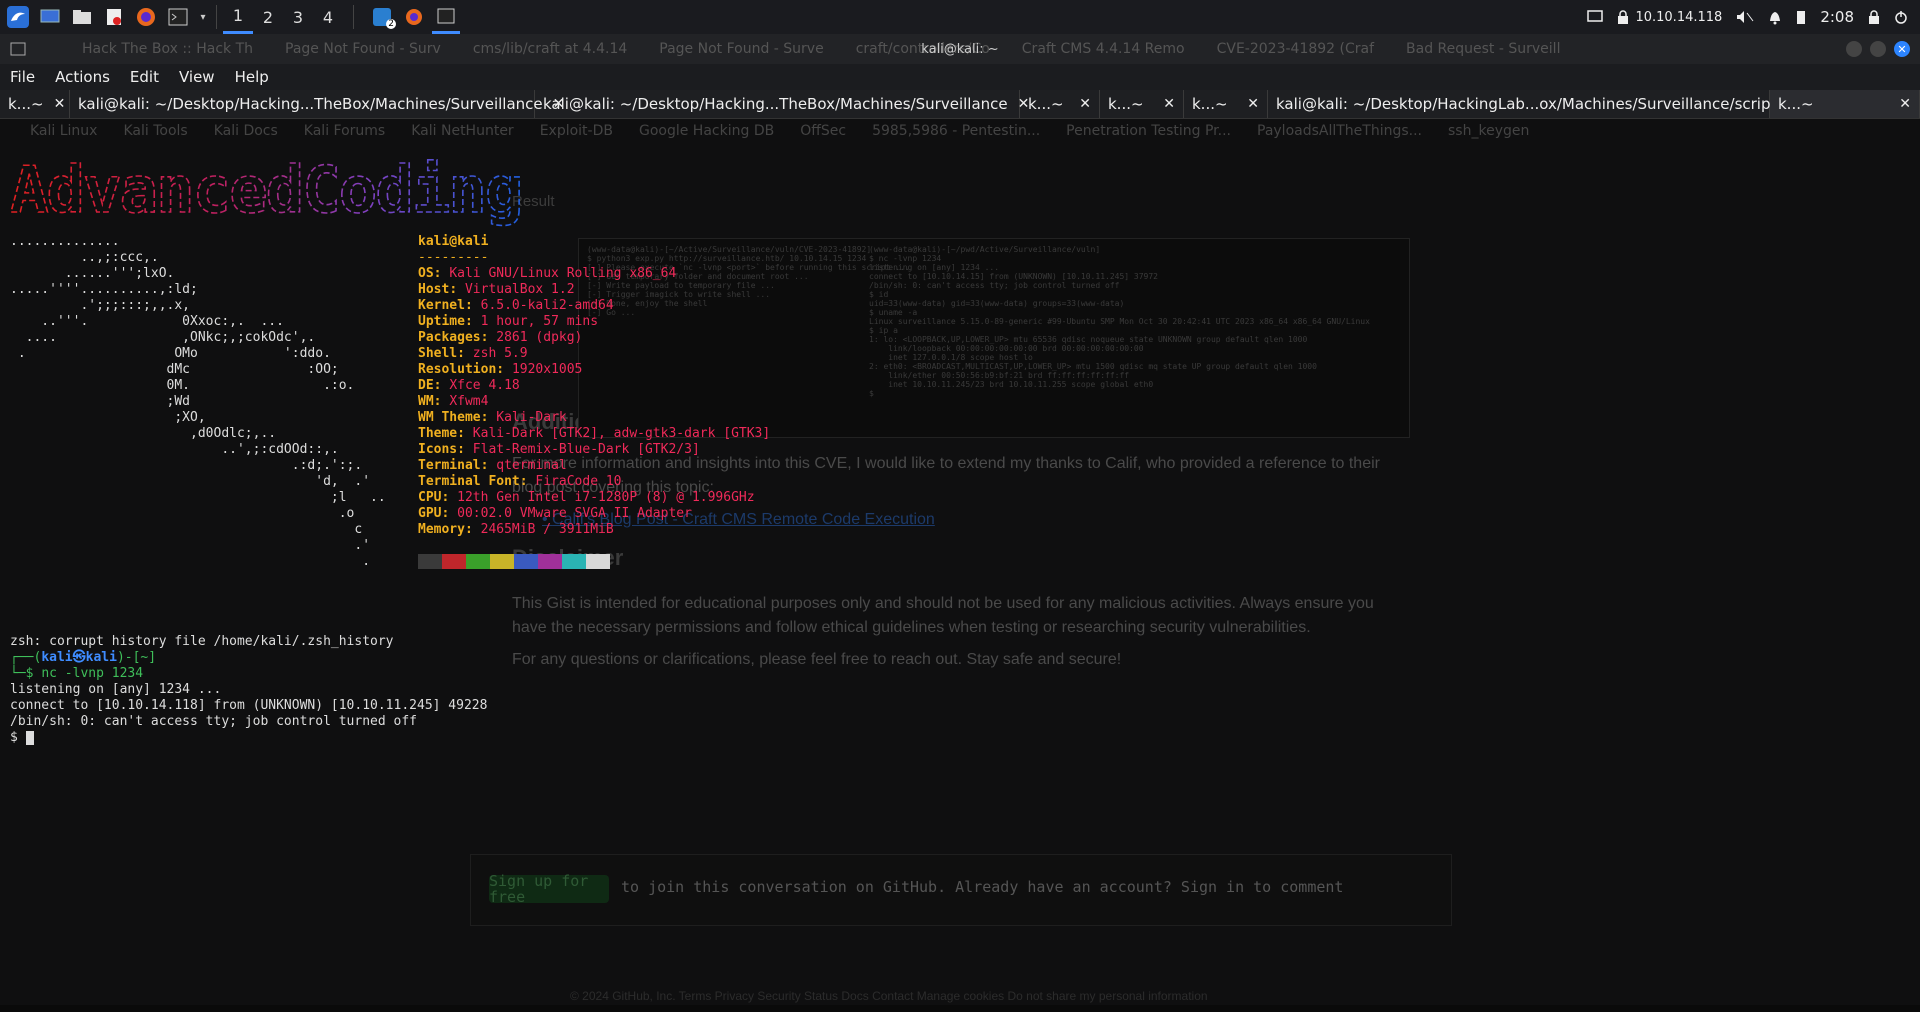  I want to click on workspace-1: 1, so click(238, 17).